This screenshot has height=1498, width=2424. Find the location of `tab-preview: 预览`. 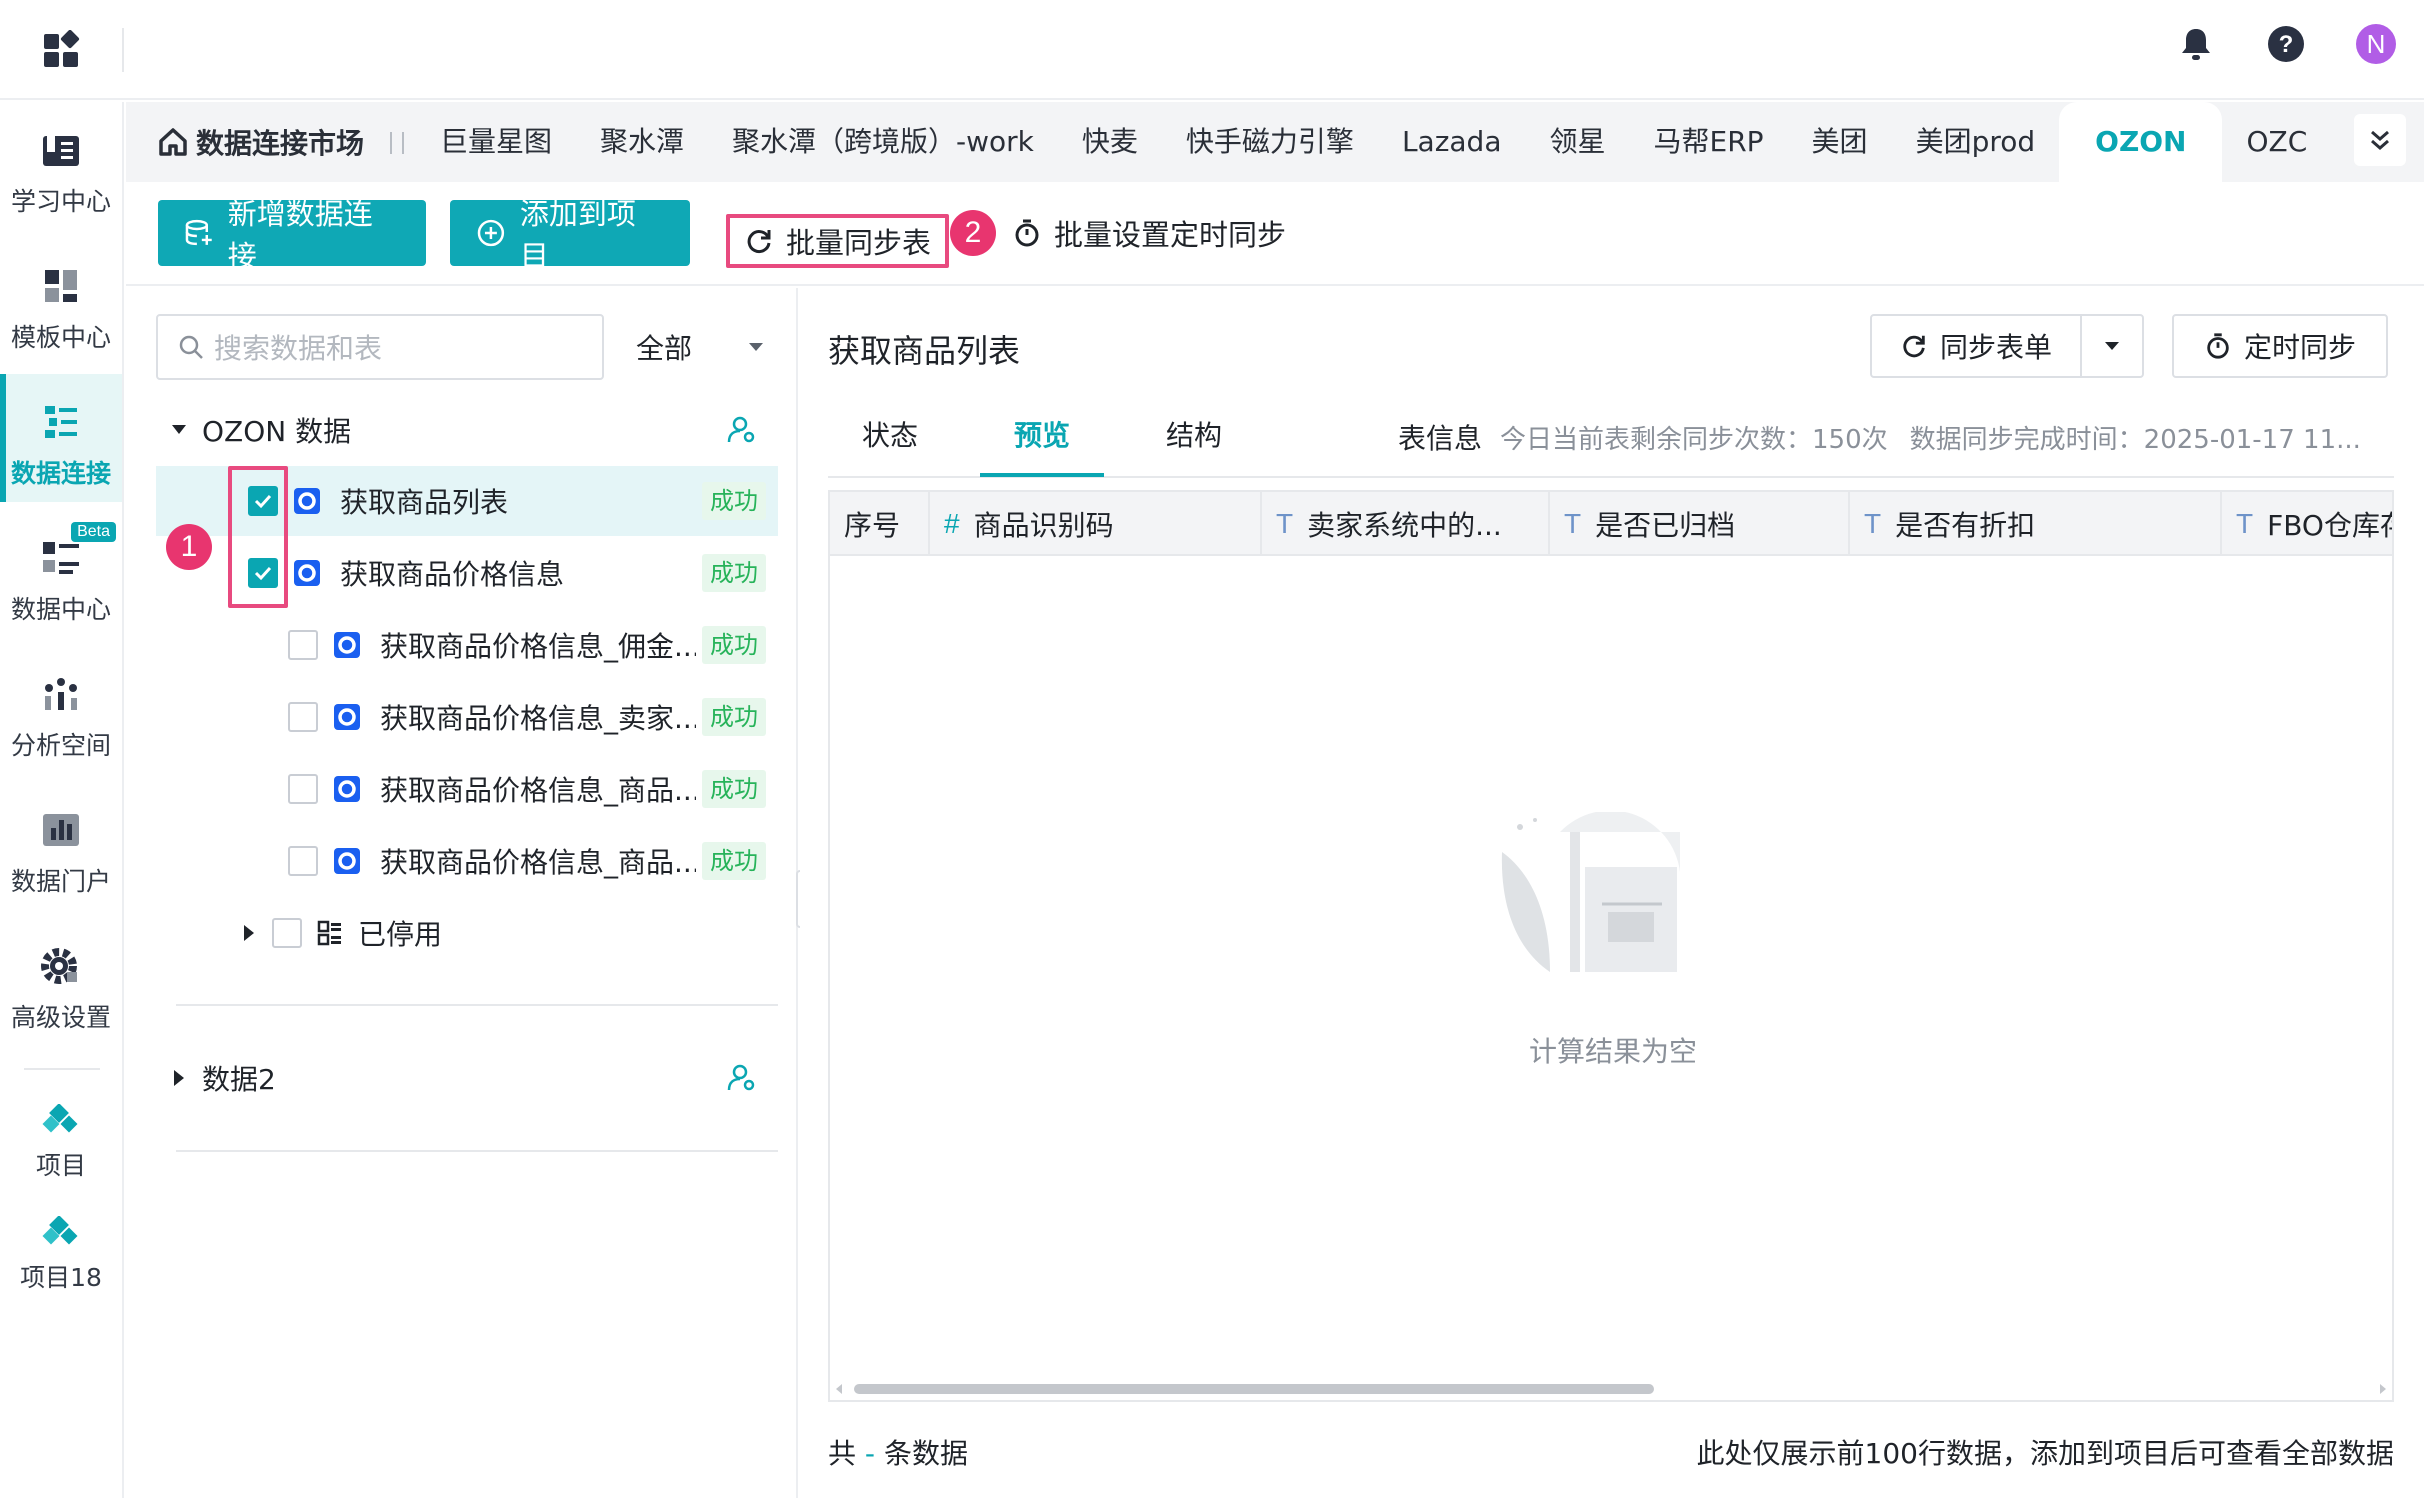

tab-preview: 预览 is located at coordinates (1042, 436).